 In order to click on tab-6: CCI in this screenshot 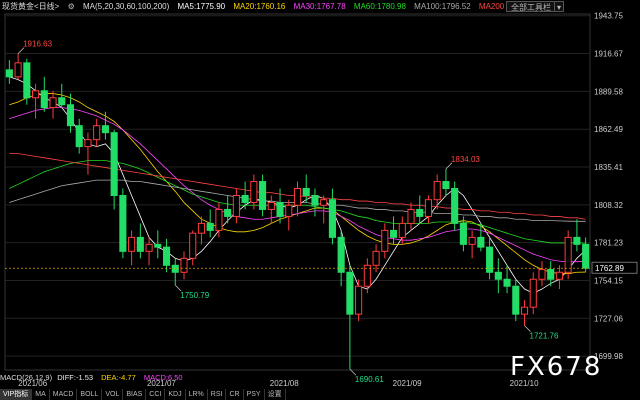, I will do `click(156, 394)`.